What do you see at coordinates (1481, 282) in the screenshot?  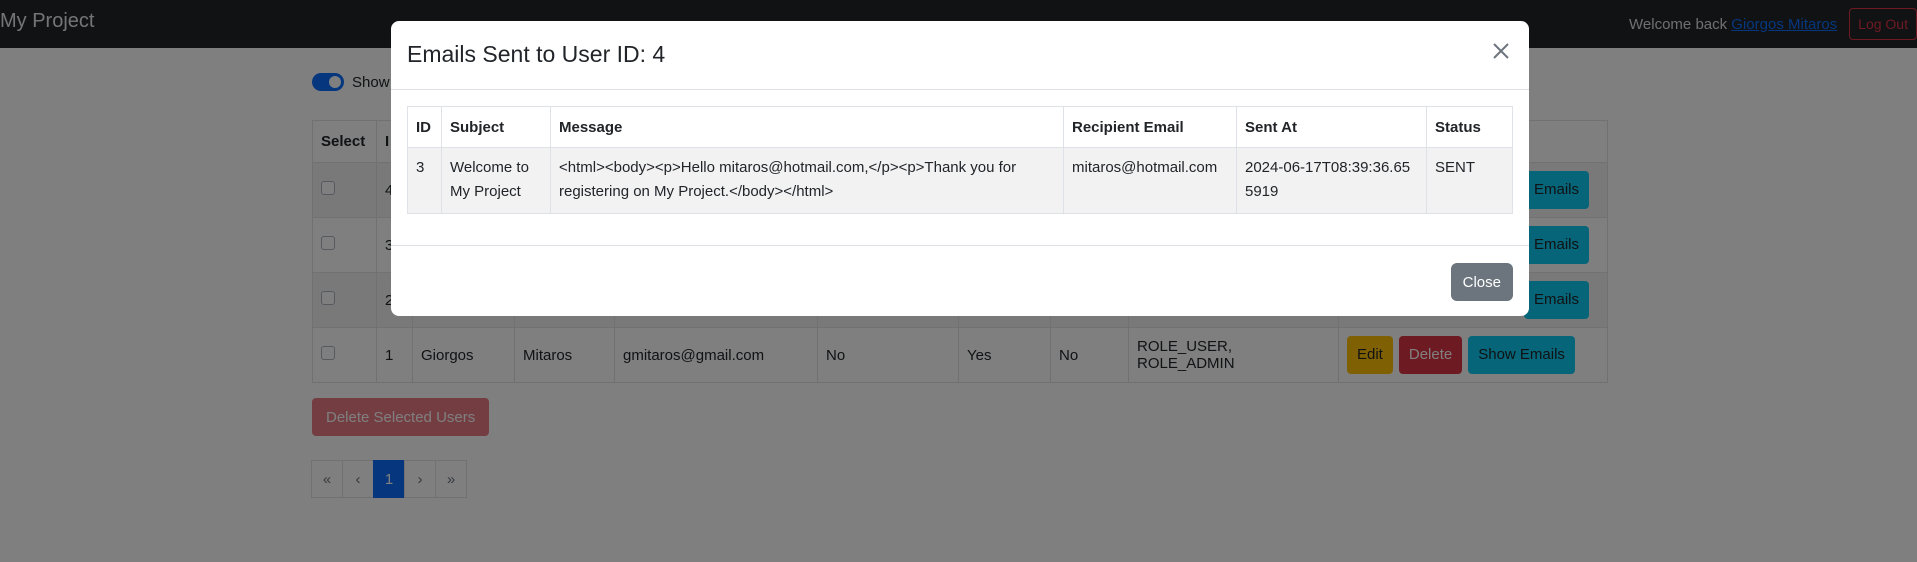 I see `close-button: Close` at bounding box center [1481, 282].